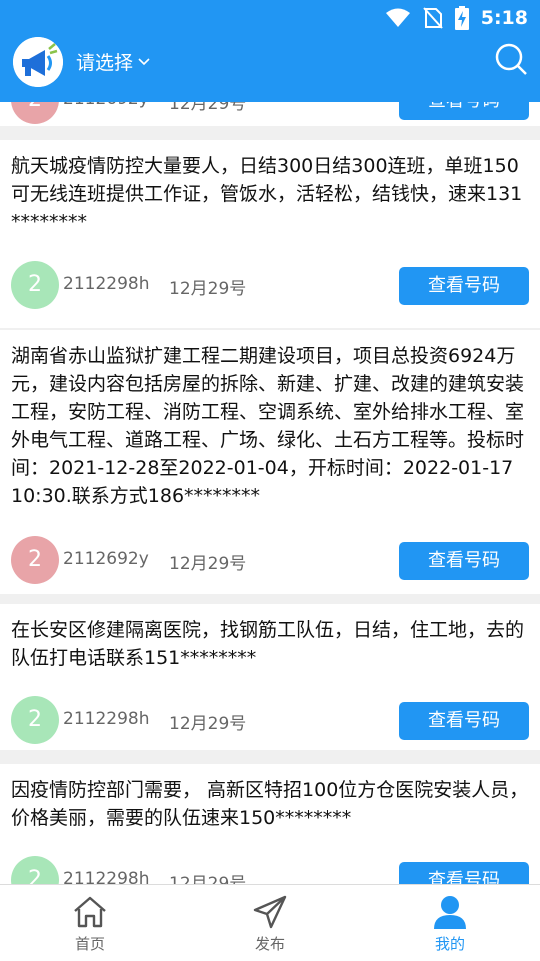 The width and height of the screenshot is (540, 961). I want to click on app-header: 请选择, so click(270, 69).